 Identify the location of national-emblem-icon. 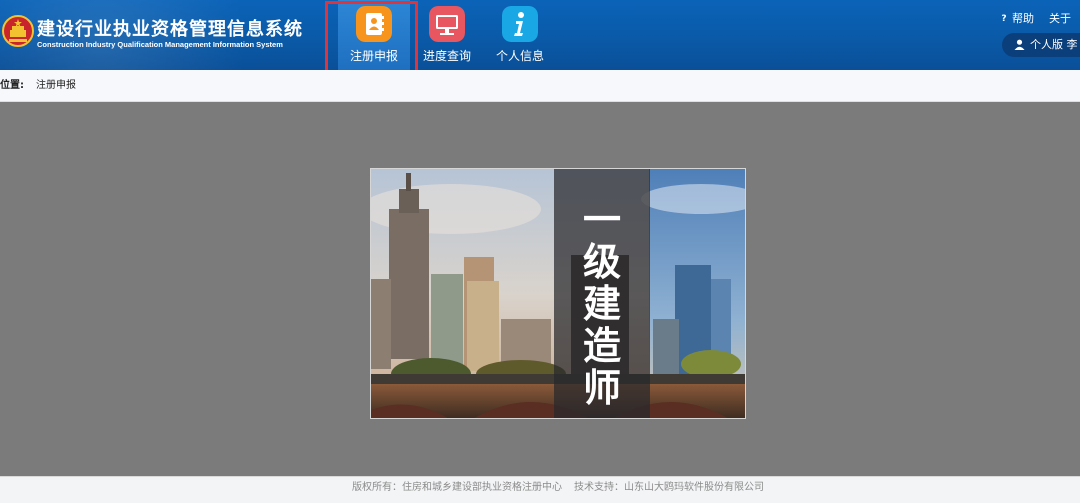
(18, 31).